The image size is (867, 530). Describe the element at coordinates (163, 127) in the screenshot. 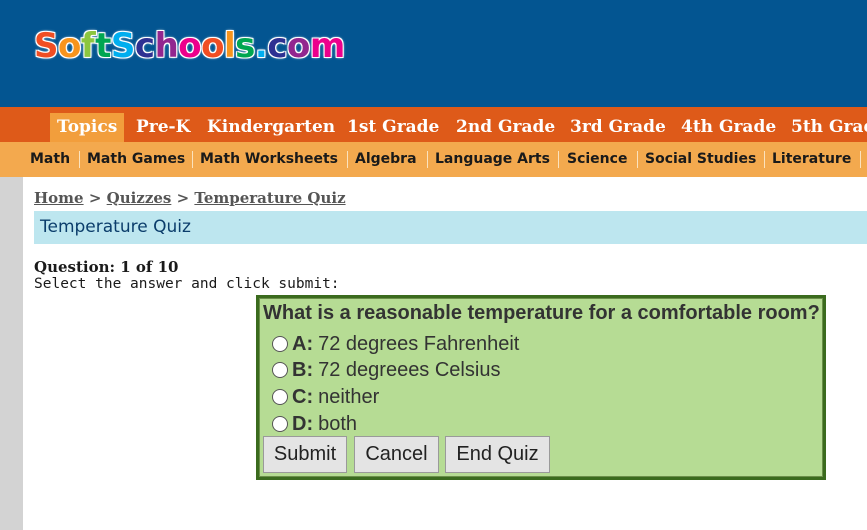

I see `topnav-item-pre-k: Pre-K` at that location.